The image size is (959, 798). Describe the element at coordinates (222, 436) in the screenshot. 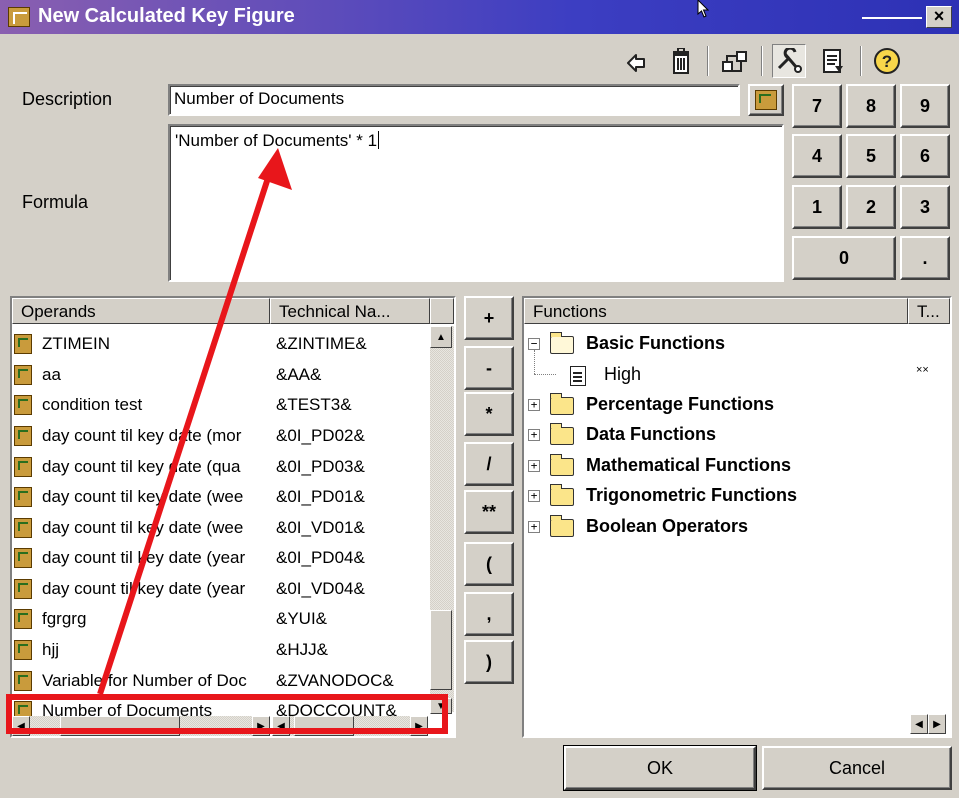

I see `operand-row: day count til key date (mor &0I_PD02&` at that location.